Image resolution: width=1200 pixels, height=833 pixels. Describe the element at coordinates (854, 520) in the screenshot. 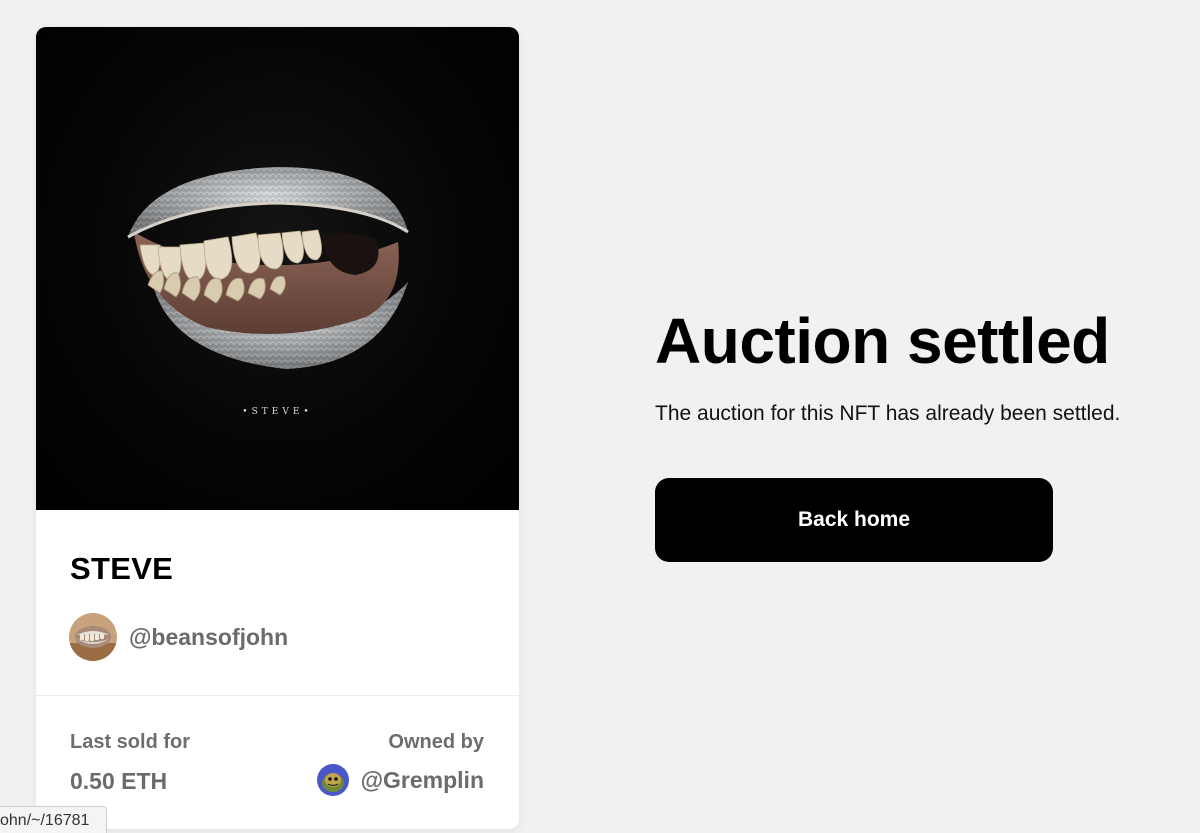

I see `back-home-button: Back home` at that location.